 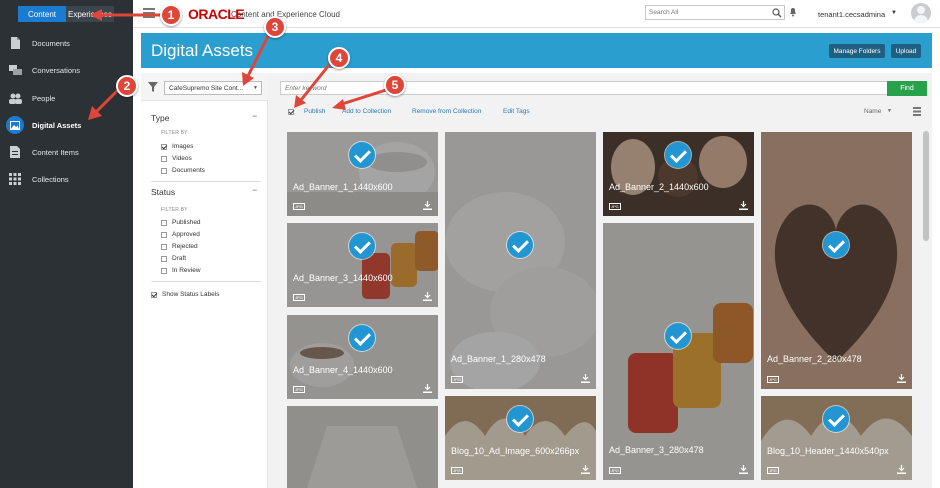 I want to click on remove-from-collection-button: Remove from Collection, so click(x=446, y=111).